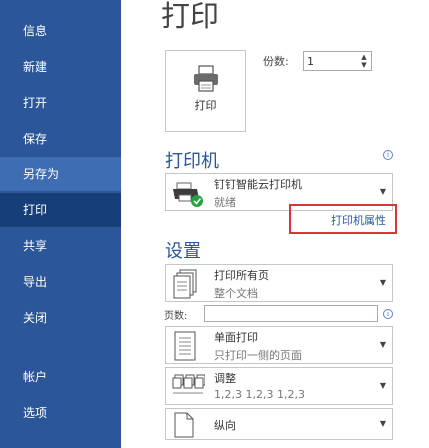 The image size is (429, 448). I want to click on copies-stepper: ▲ ▼, so click(337, 61).